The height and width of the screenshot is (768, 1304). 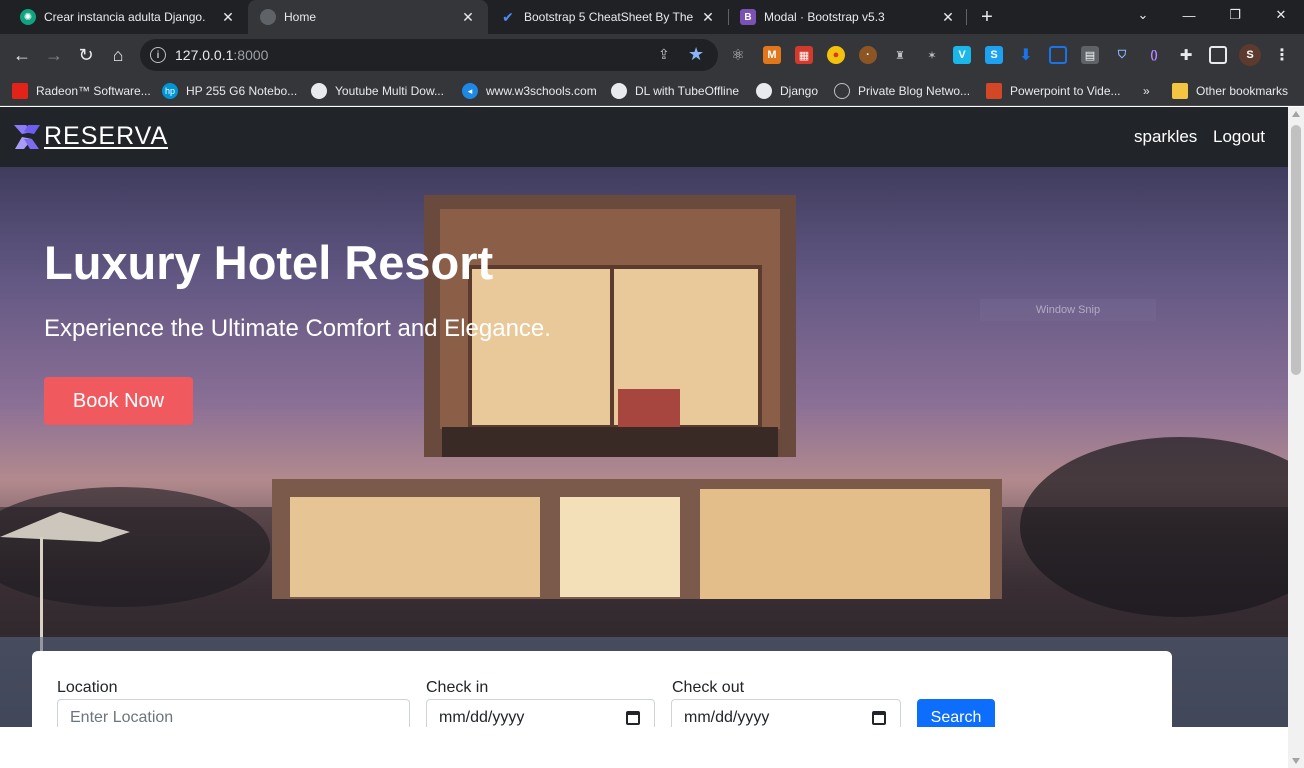 What do you see at coordinates (269, 262) in the screenshot?
I see `hero-title: Luxury Hotel Resort` at bounding box center [269, 262].